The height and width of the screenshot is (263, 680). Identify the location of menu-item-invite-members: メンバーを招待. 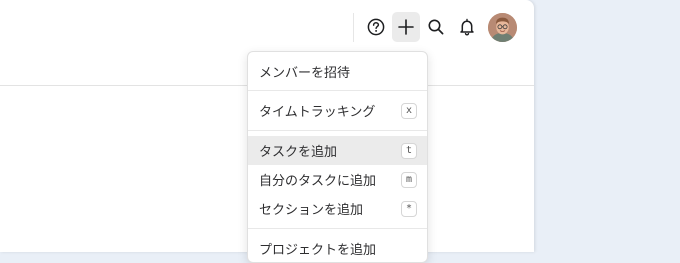
(337, 71).